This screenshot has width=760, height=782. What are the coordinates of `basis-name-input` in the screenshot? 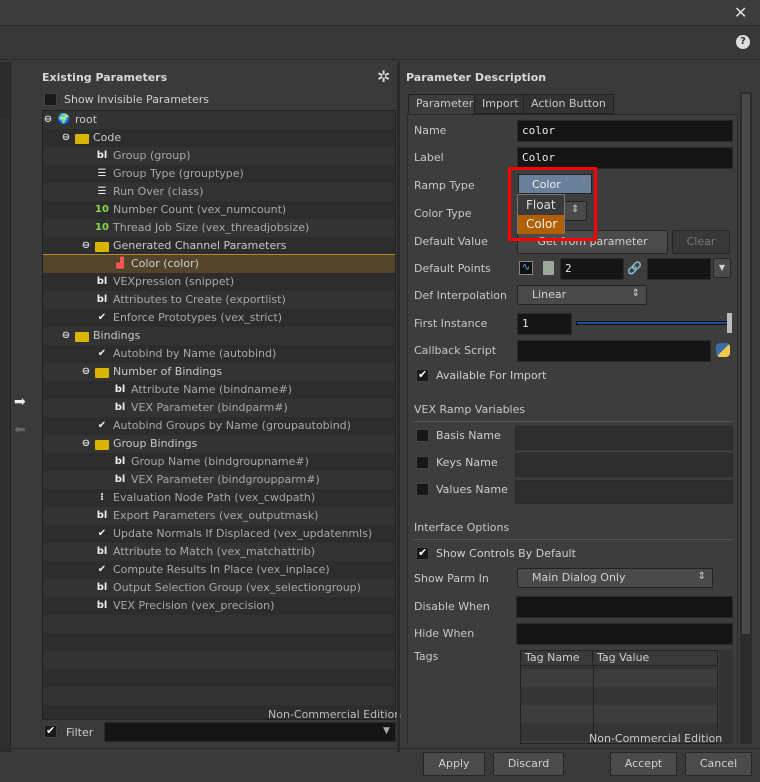 It's located at (624, 438).